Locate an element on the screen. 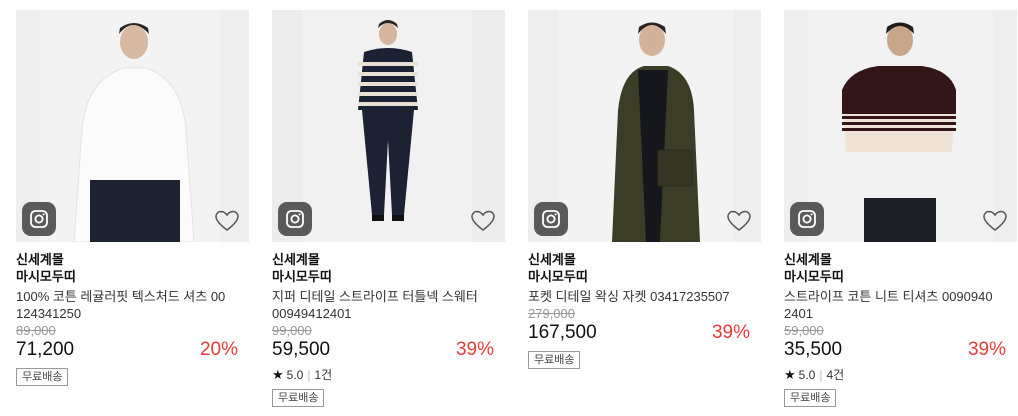 Image resolution: width=1018 pixels, height=416 pixels. price-row: 71,200 20% is located at coordinates (127, 350).